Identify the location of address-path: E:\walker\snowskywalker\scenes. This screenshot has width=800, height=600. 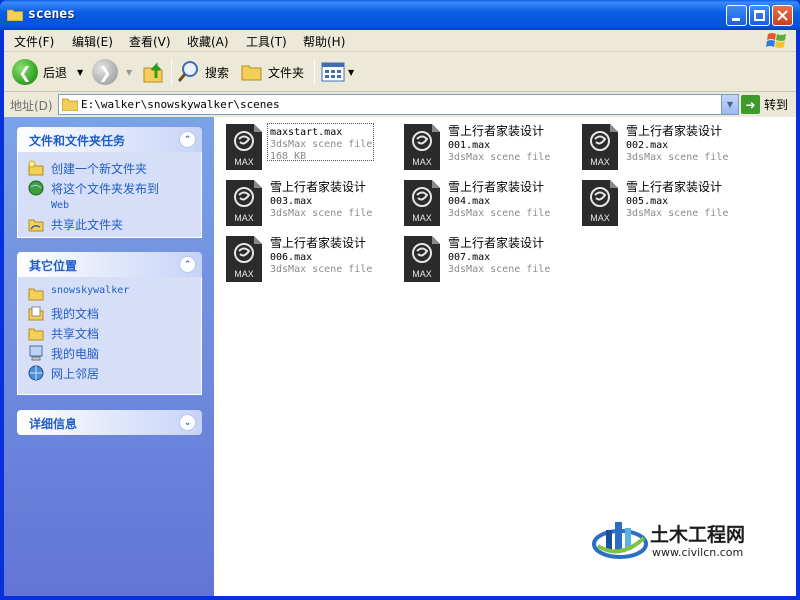
(180, 104).